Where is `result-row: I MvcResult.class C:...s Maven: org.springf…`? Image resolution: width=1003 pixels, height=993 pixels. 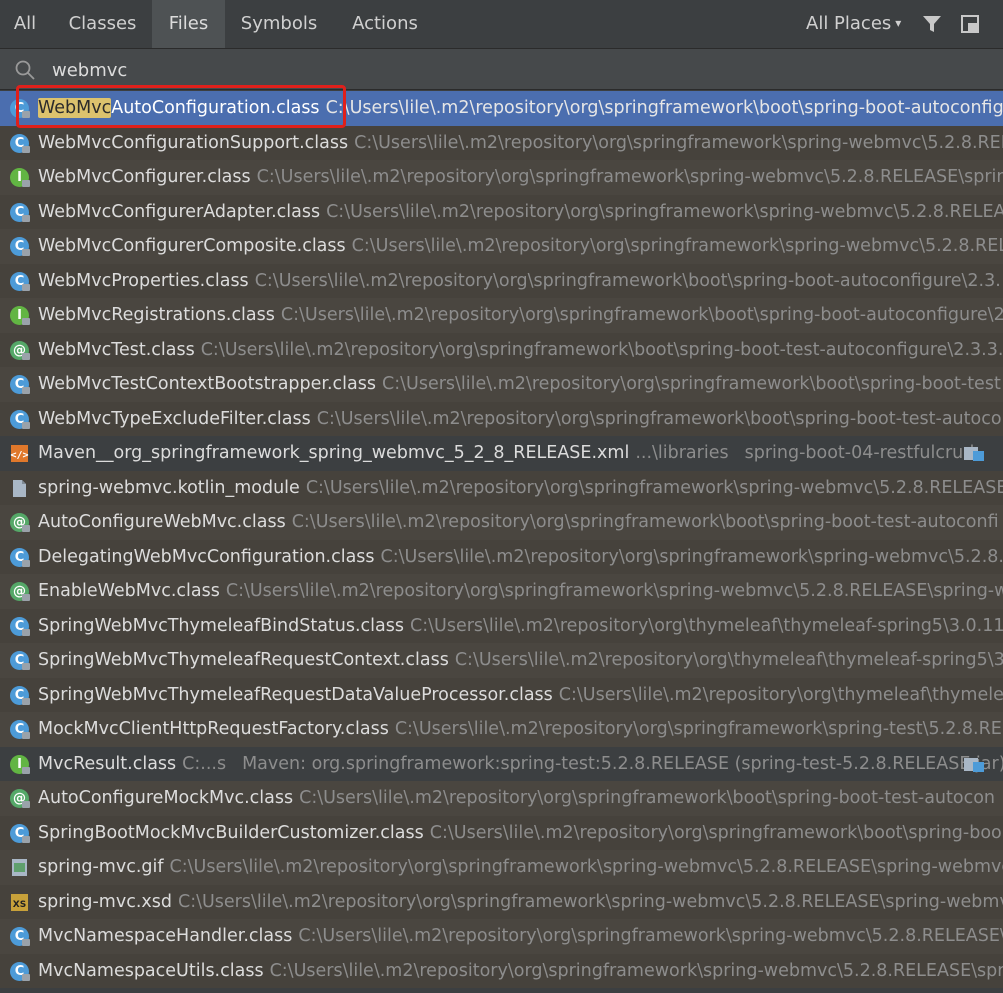 result-row: I MvcResult.class C:...s Maven: org.springf… is located at coordinates (501, 764).